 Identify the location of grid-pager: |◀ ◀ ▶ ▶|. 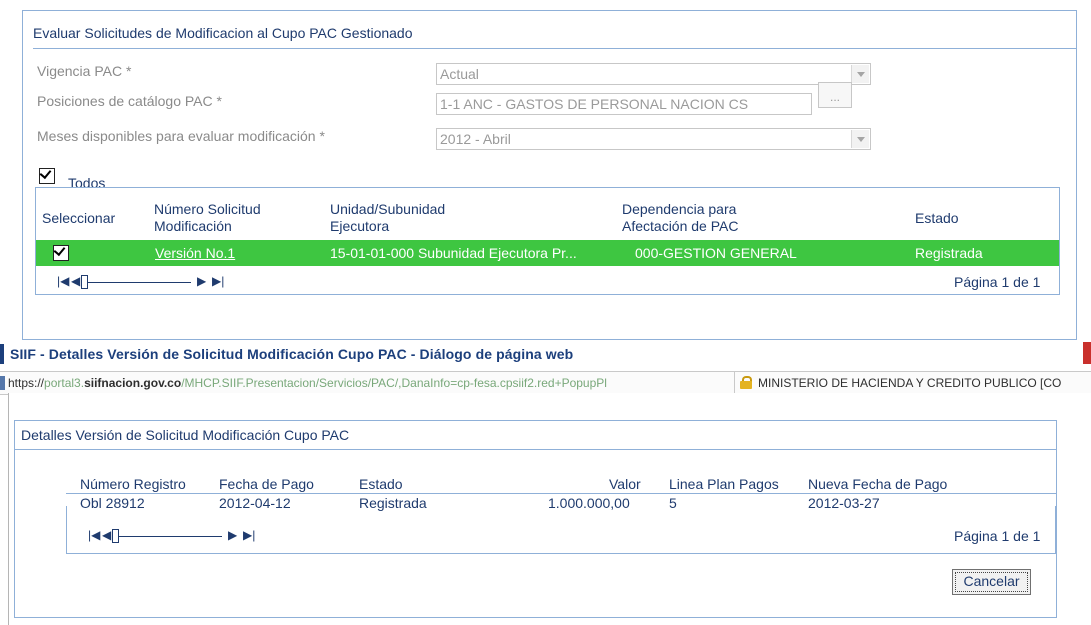
(142, 281).